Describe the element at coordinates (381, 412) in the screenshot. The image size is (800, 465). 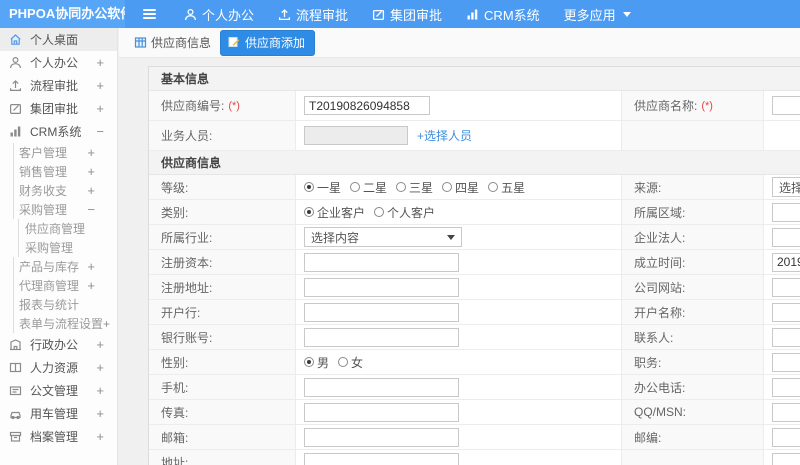
I see `fax-input` at that location.